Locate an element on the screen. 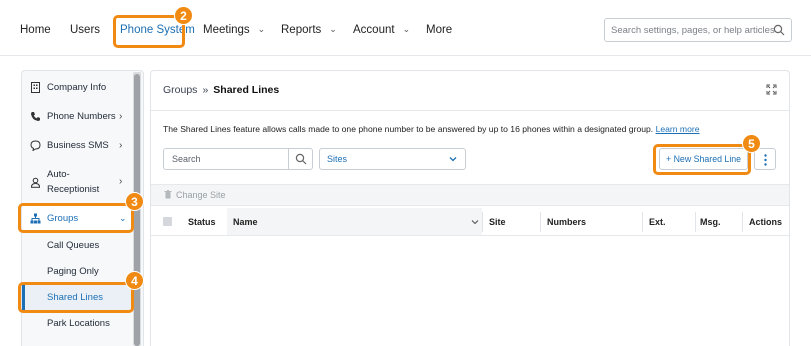 This screenshot has height=346, width=811. callout-number-badge: 3 is located at coordinates (134, 201).